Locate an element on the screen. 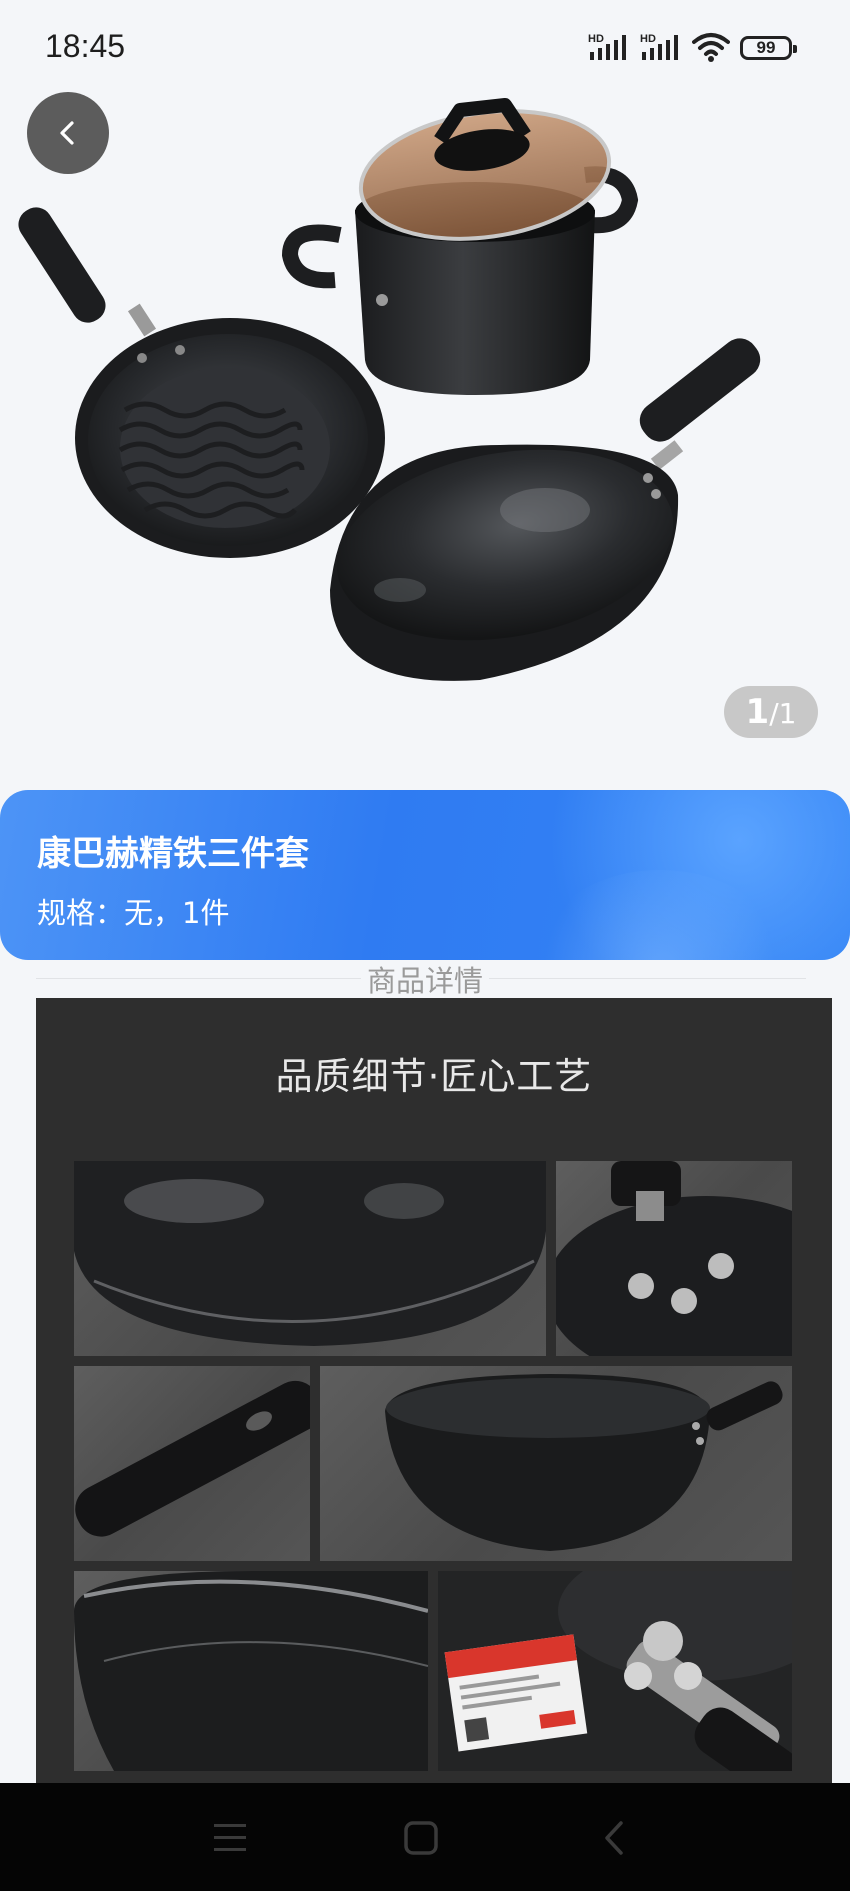 This screenshot has width=850, height=1891. product-title: 康巴赫精铁三件套 is located at coordinates (173, 854).